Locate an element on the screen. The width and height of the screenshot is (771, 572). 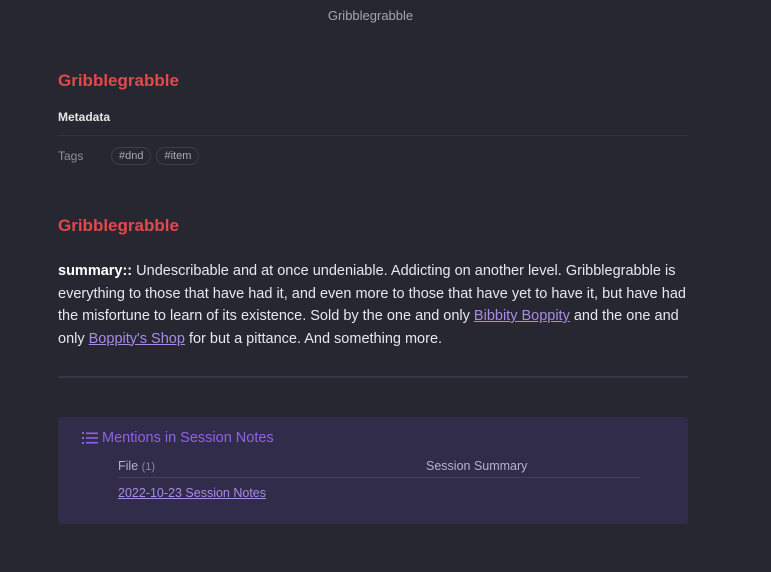
section-divider is located at coordinates (373, 377).